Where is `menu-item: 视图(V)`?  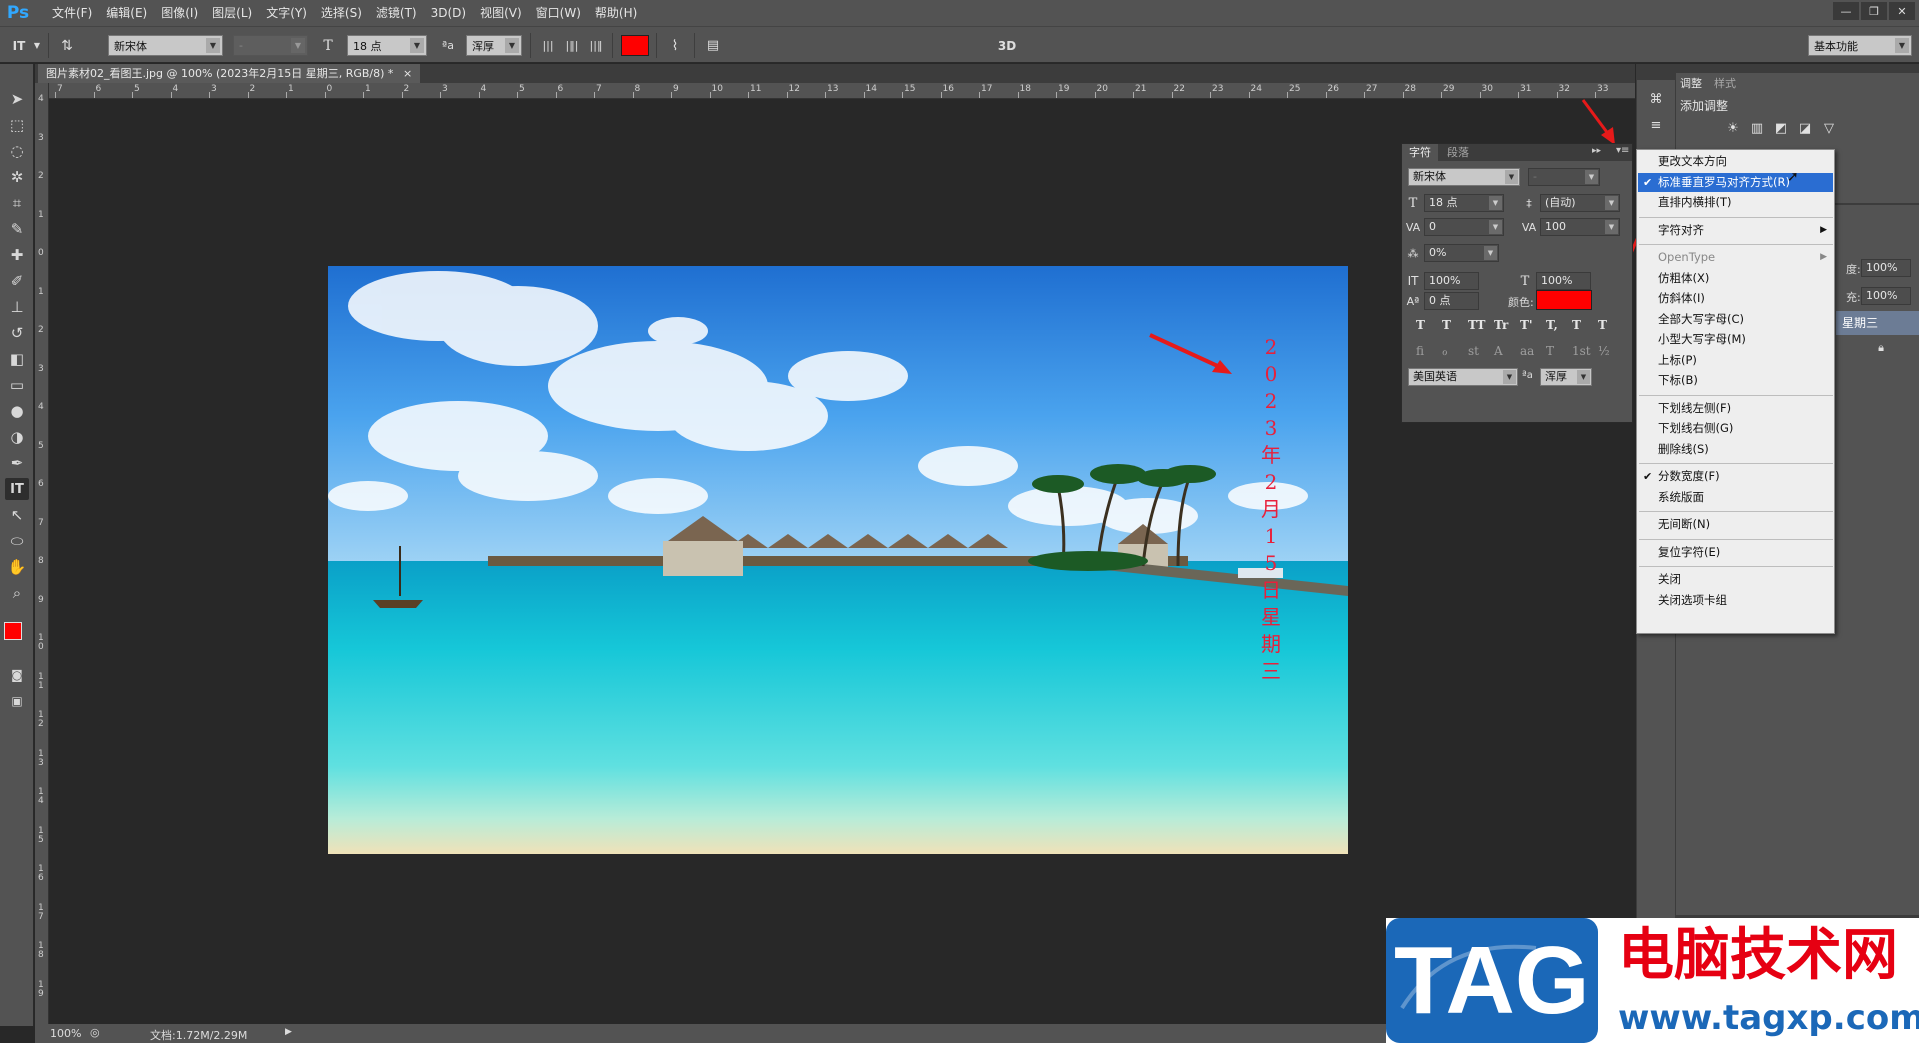
menu-item: 视图(V) is located at coordinates (501, 13).